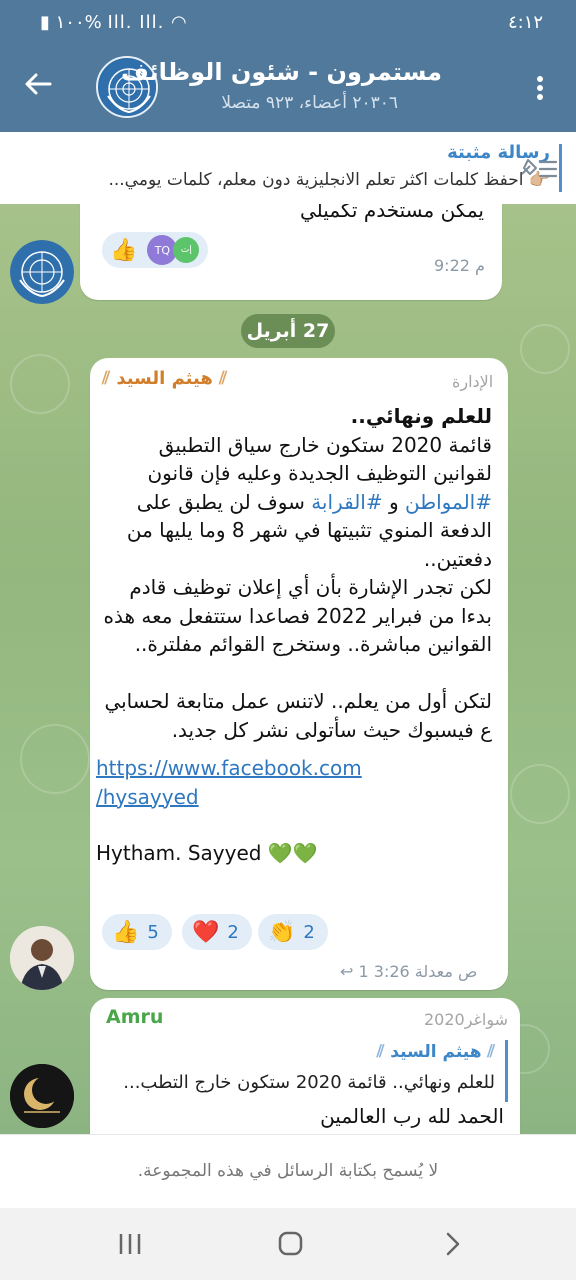 The width and height of the screenshot is (576, 1280). What do you see at coordinates (392, 213) in the screenshot?
I see `message-text: يمكن مستخدم تكميلي` at bounding box center [392, 213].